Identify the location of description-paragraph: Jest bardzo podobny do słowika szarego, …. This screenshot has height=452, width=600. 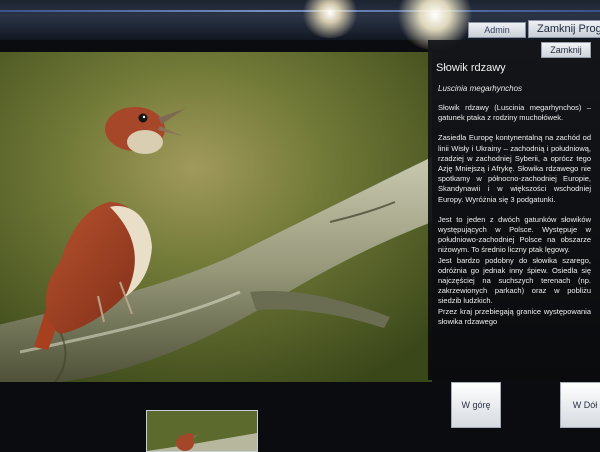
(514, 280).